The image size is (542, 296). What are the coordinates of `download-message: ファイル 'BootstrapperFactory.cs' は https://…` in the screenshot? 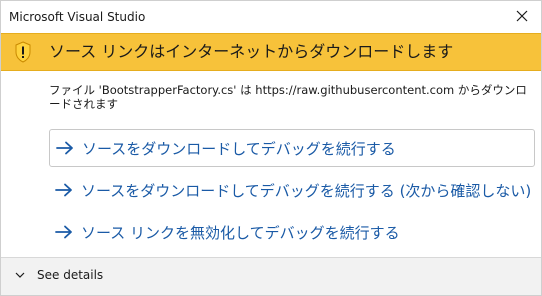 It's located at (288, 97).